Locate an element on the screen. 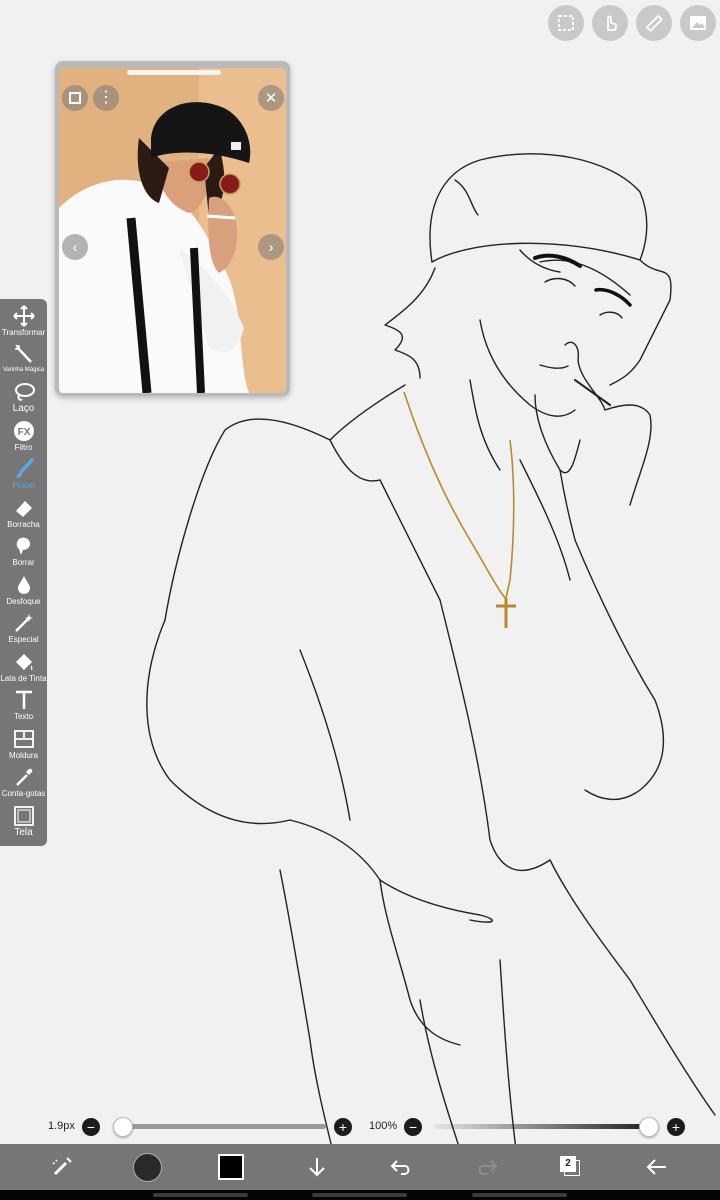  close-icon: ✕ is located at coordinates (271, 98).